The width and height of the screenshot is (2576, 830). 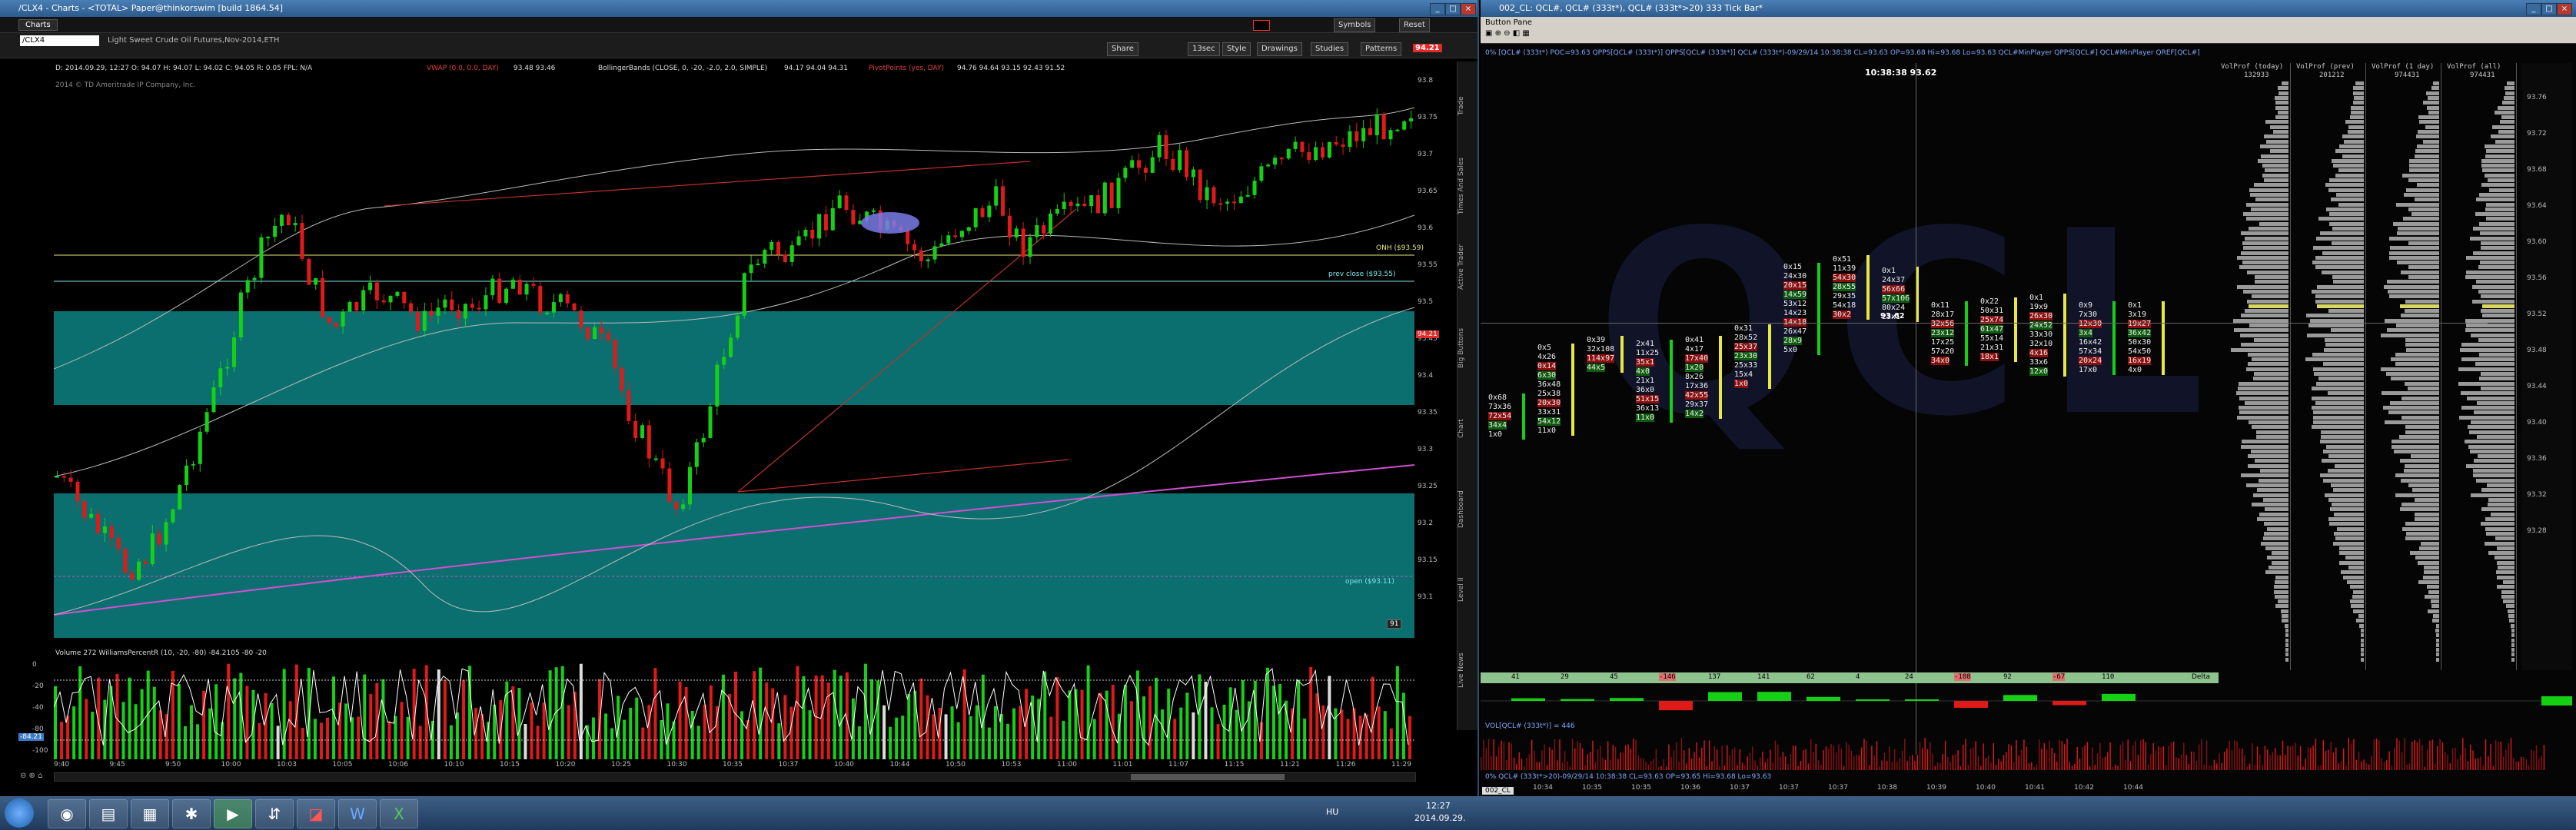 What do you see at coordinates (2549, 9) in the screenshot?
I see `fp-maximize-button: □` at bounding box center [2549, 9].